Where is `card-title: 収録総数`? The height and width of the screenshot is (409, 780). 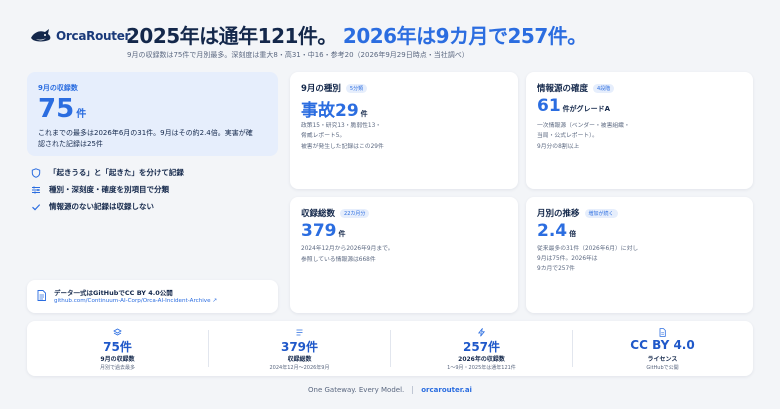
card-title: 収録総数 is located at coordinates (318, 214).